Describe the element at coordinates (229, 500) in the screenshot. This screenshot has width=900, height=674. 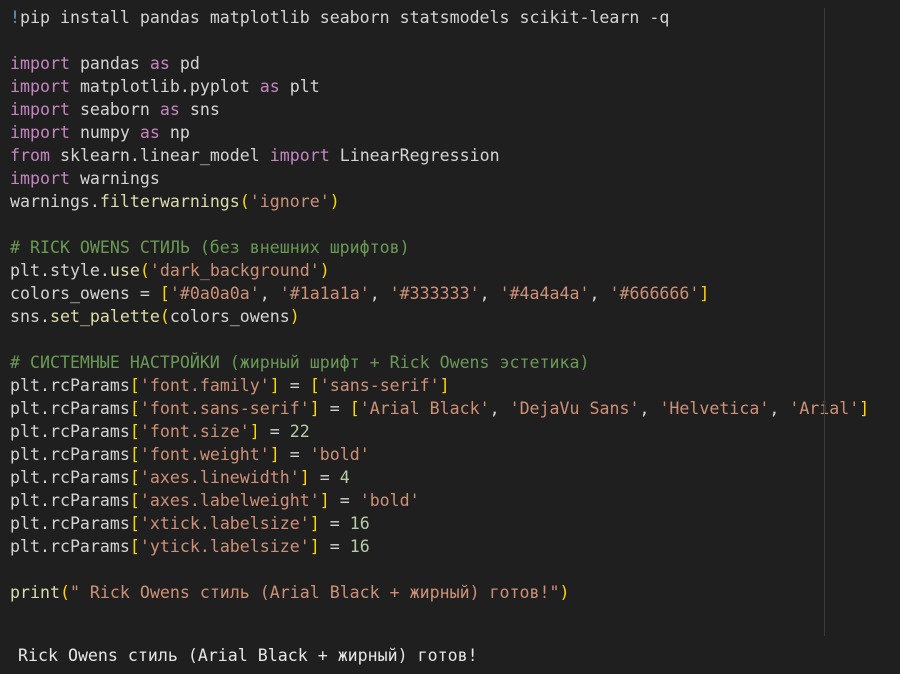
I see `code-token: 'axes.labelweight'` at that location.